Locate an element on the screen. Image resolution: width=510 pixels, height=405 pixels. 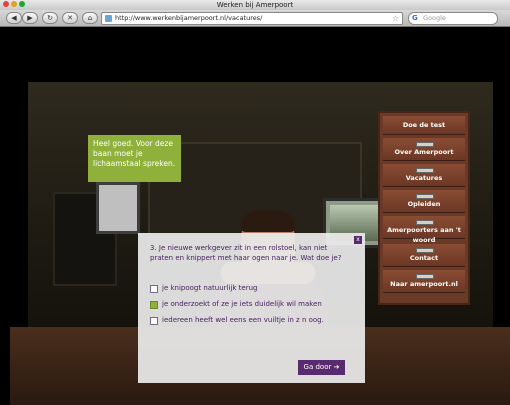
picture-frame is located at coordinates (118, 208).